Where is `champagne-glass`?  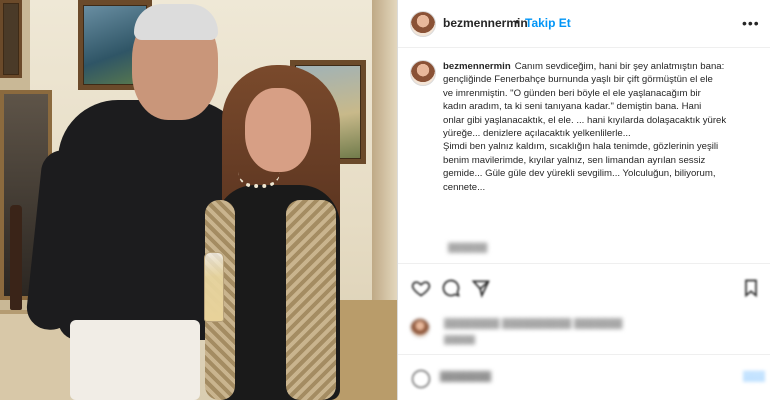 champagne-glass is located at coordinates (214, 287).